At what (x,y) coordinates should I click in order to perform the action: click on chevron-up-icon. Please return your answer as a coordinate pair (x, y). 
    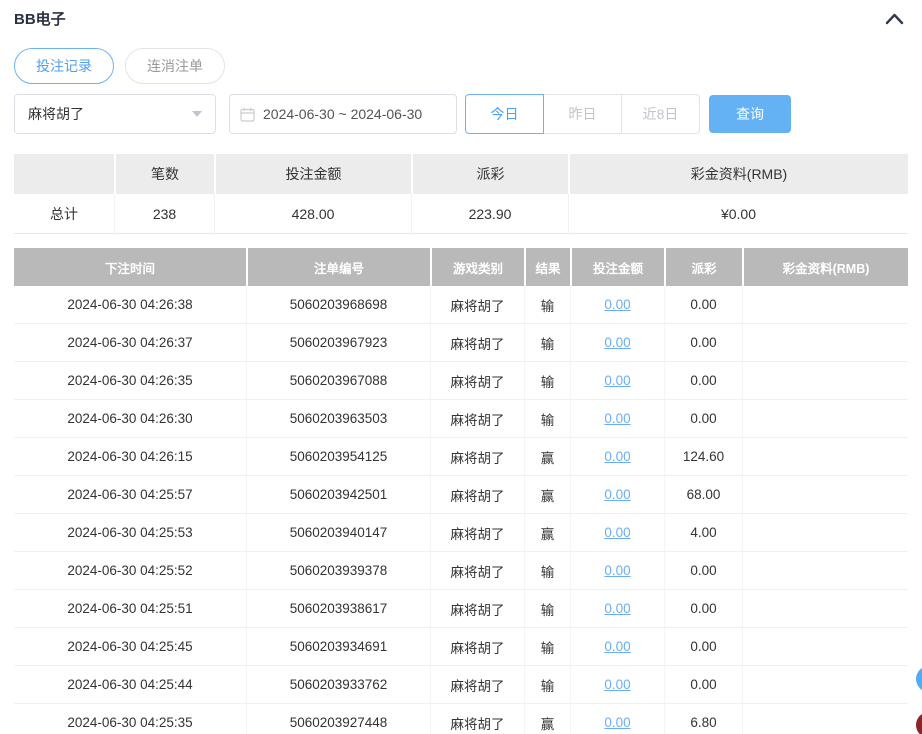
    Looking at the image, I should click on (894, 20).